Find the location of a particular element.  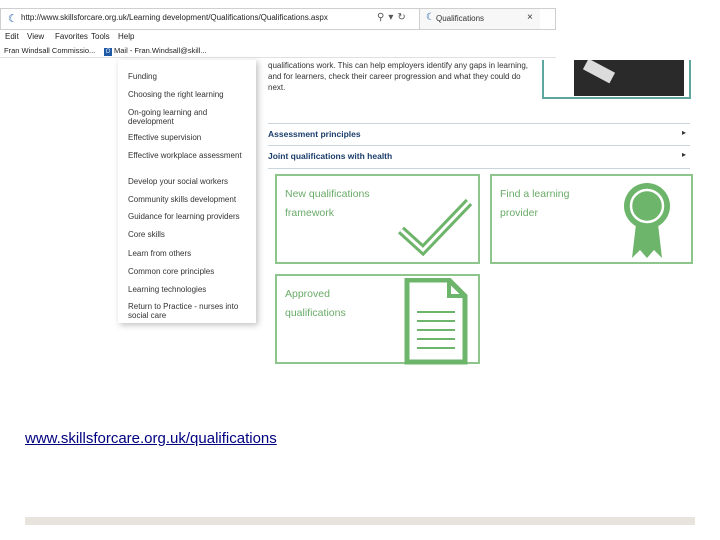

sidebar-item-ongoing-learning: On-going learning and development is located at coordinates (190, 117).